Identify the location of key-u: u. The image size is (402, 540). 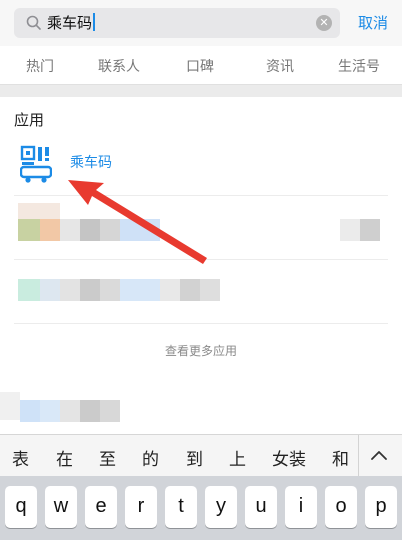
(261, 507).